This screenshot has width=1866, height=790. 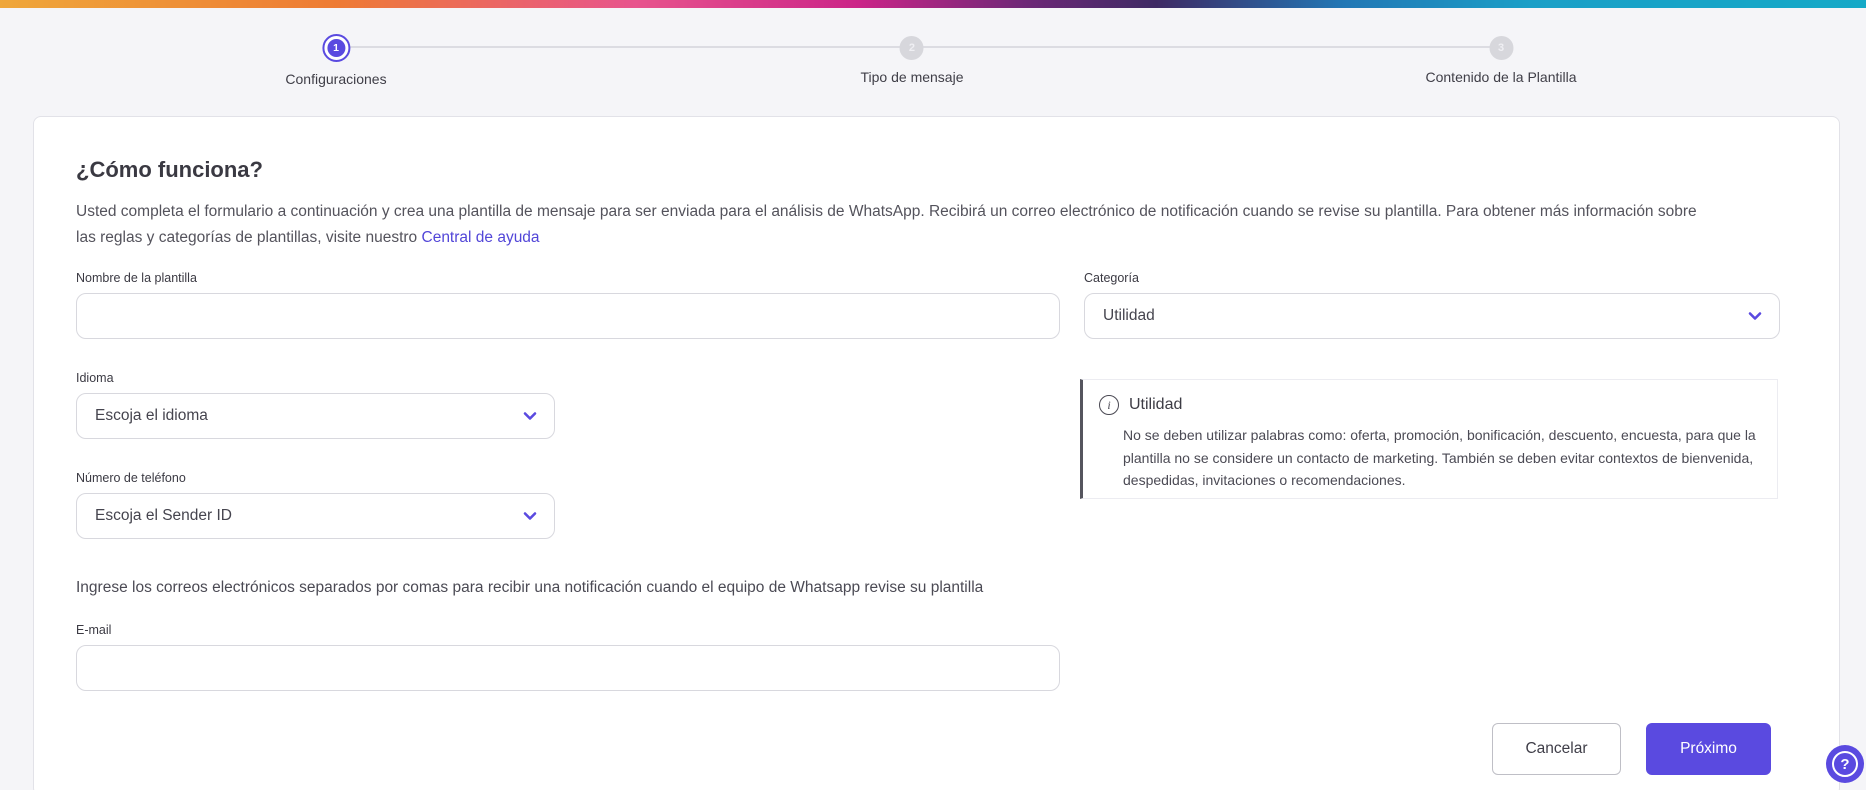 I want to click on email-label: E-mail, so click(x=94, y=630).